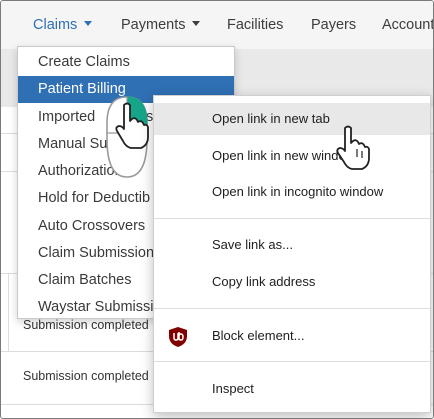  What do you see at coordinates (126, 62) in the screenshot?
I see `menu-item-create-claims: Create Claims` at bounding box center [126, 62].